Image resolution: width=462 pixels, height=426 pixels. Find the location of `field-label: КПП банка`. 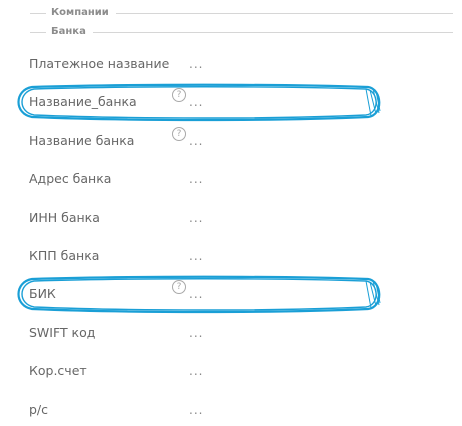

field-label: КПП банка is located at coordinates (64, 255).